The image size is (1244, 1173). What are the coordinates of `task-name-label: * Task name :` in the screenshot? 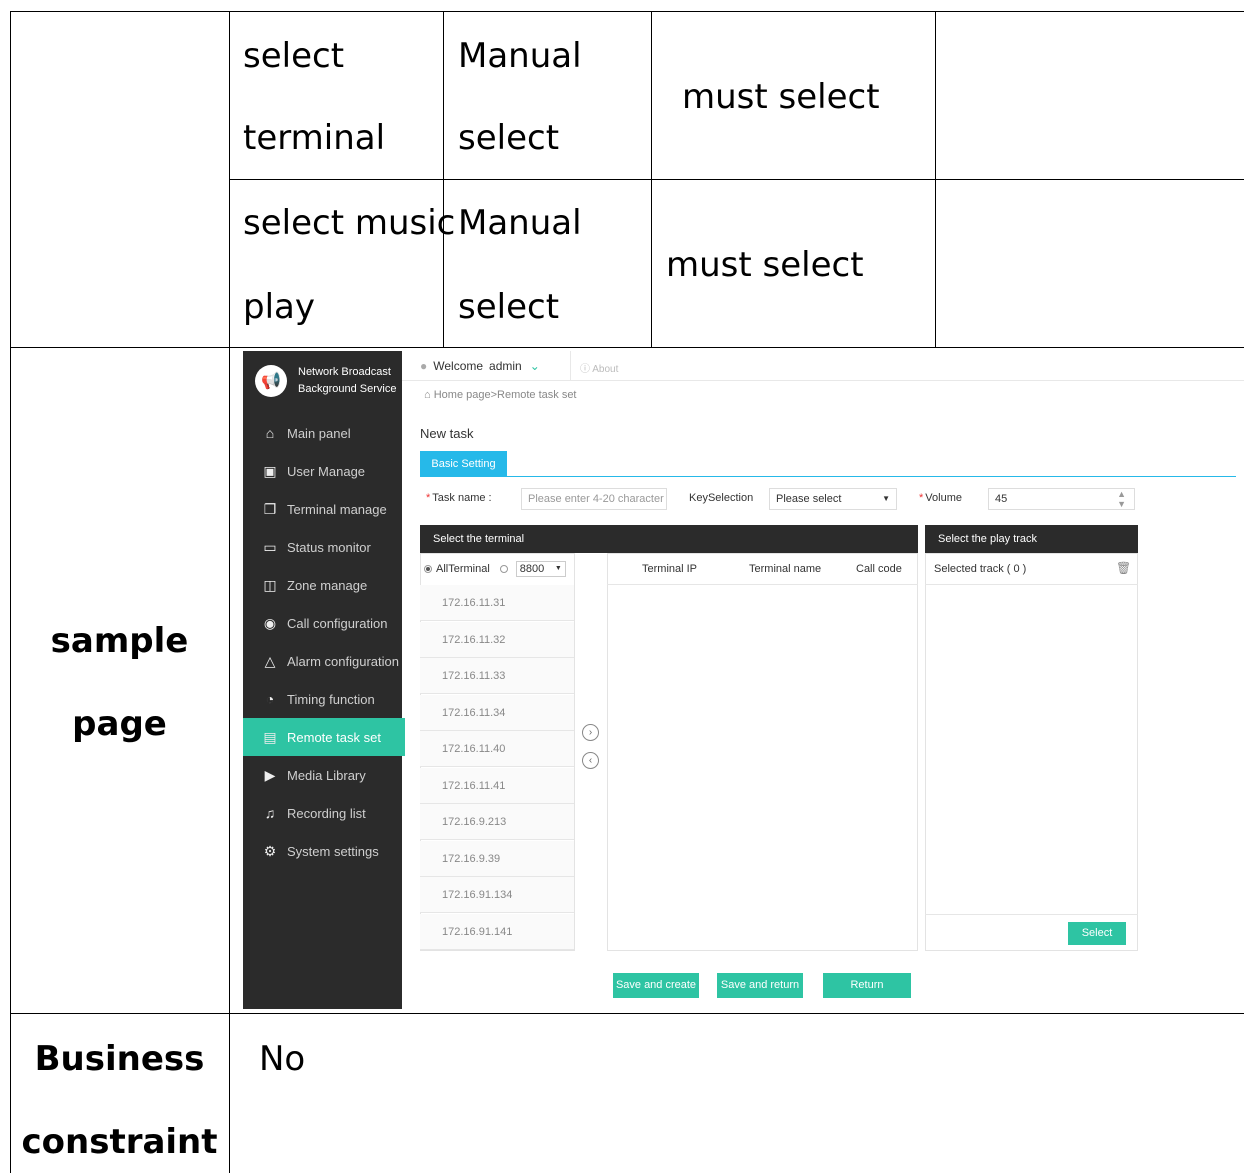 It's located at (459, 498).